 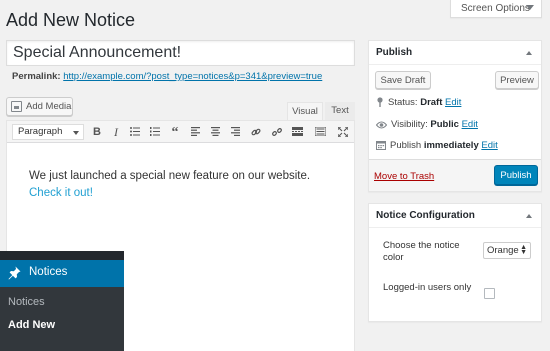 I want to click on loggedin-label: Logged-in users only, so click(x=427, y=287).